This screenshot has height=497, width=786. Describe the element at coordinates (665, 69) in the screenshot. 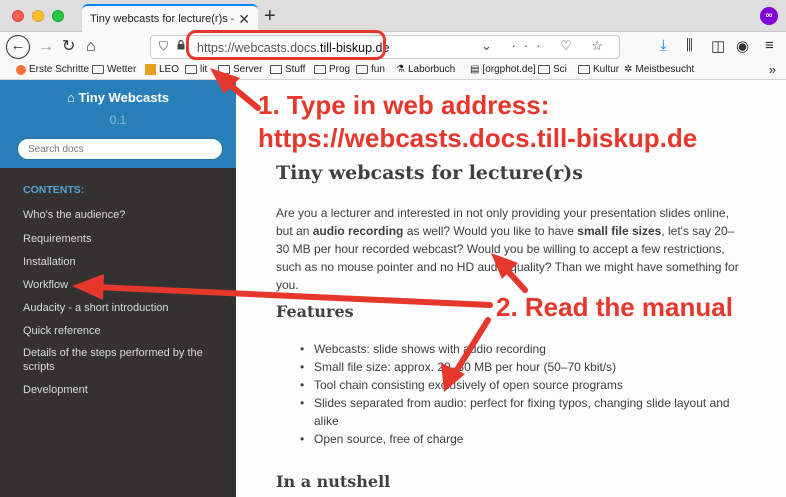

I see `bookmark-label: Meistbesucht` at that location.